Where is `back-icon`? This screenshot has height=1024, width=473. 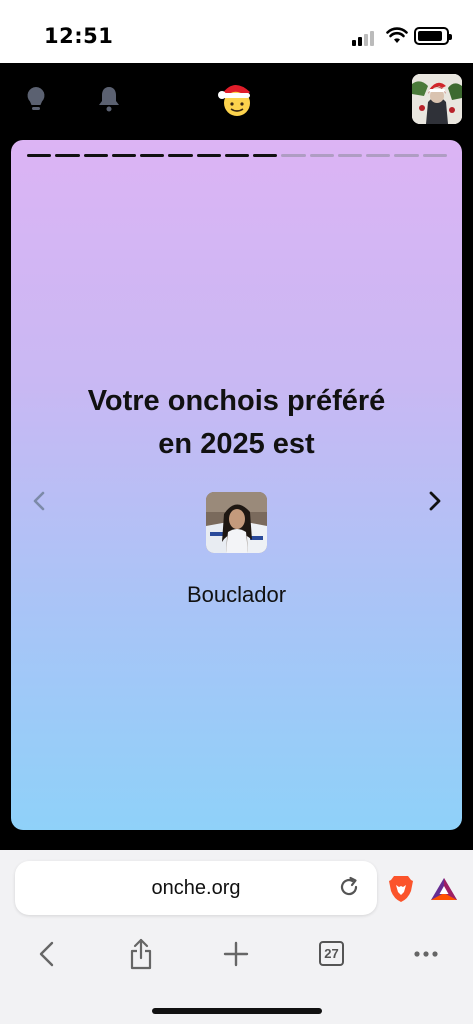 back-icon is located at coordinates (47, 954).